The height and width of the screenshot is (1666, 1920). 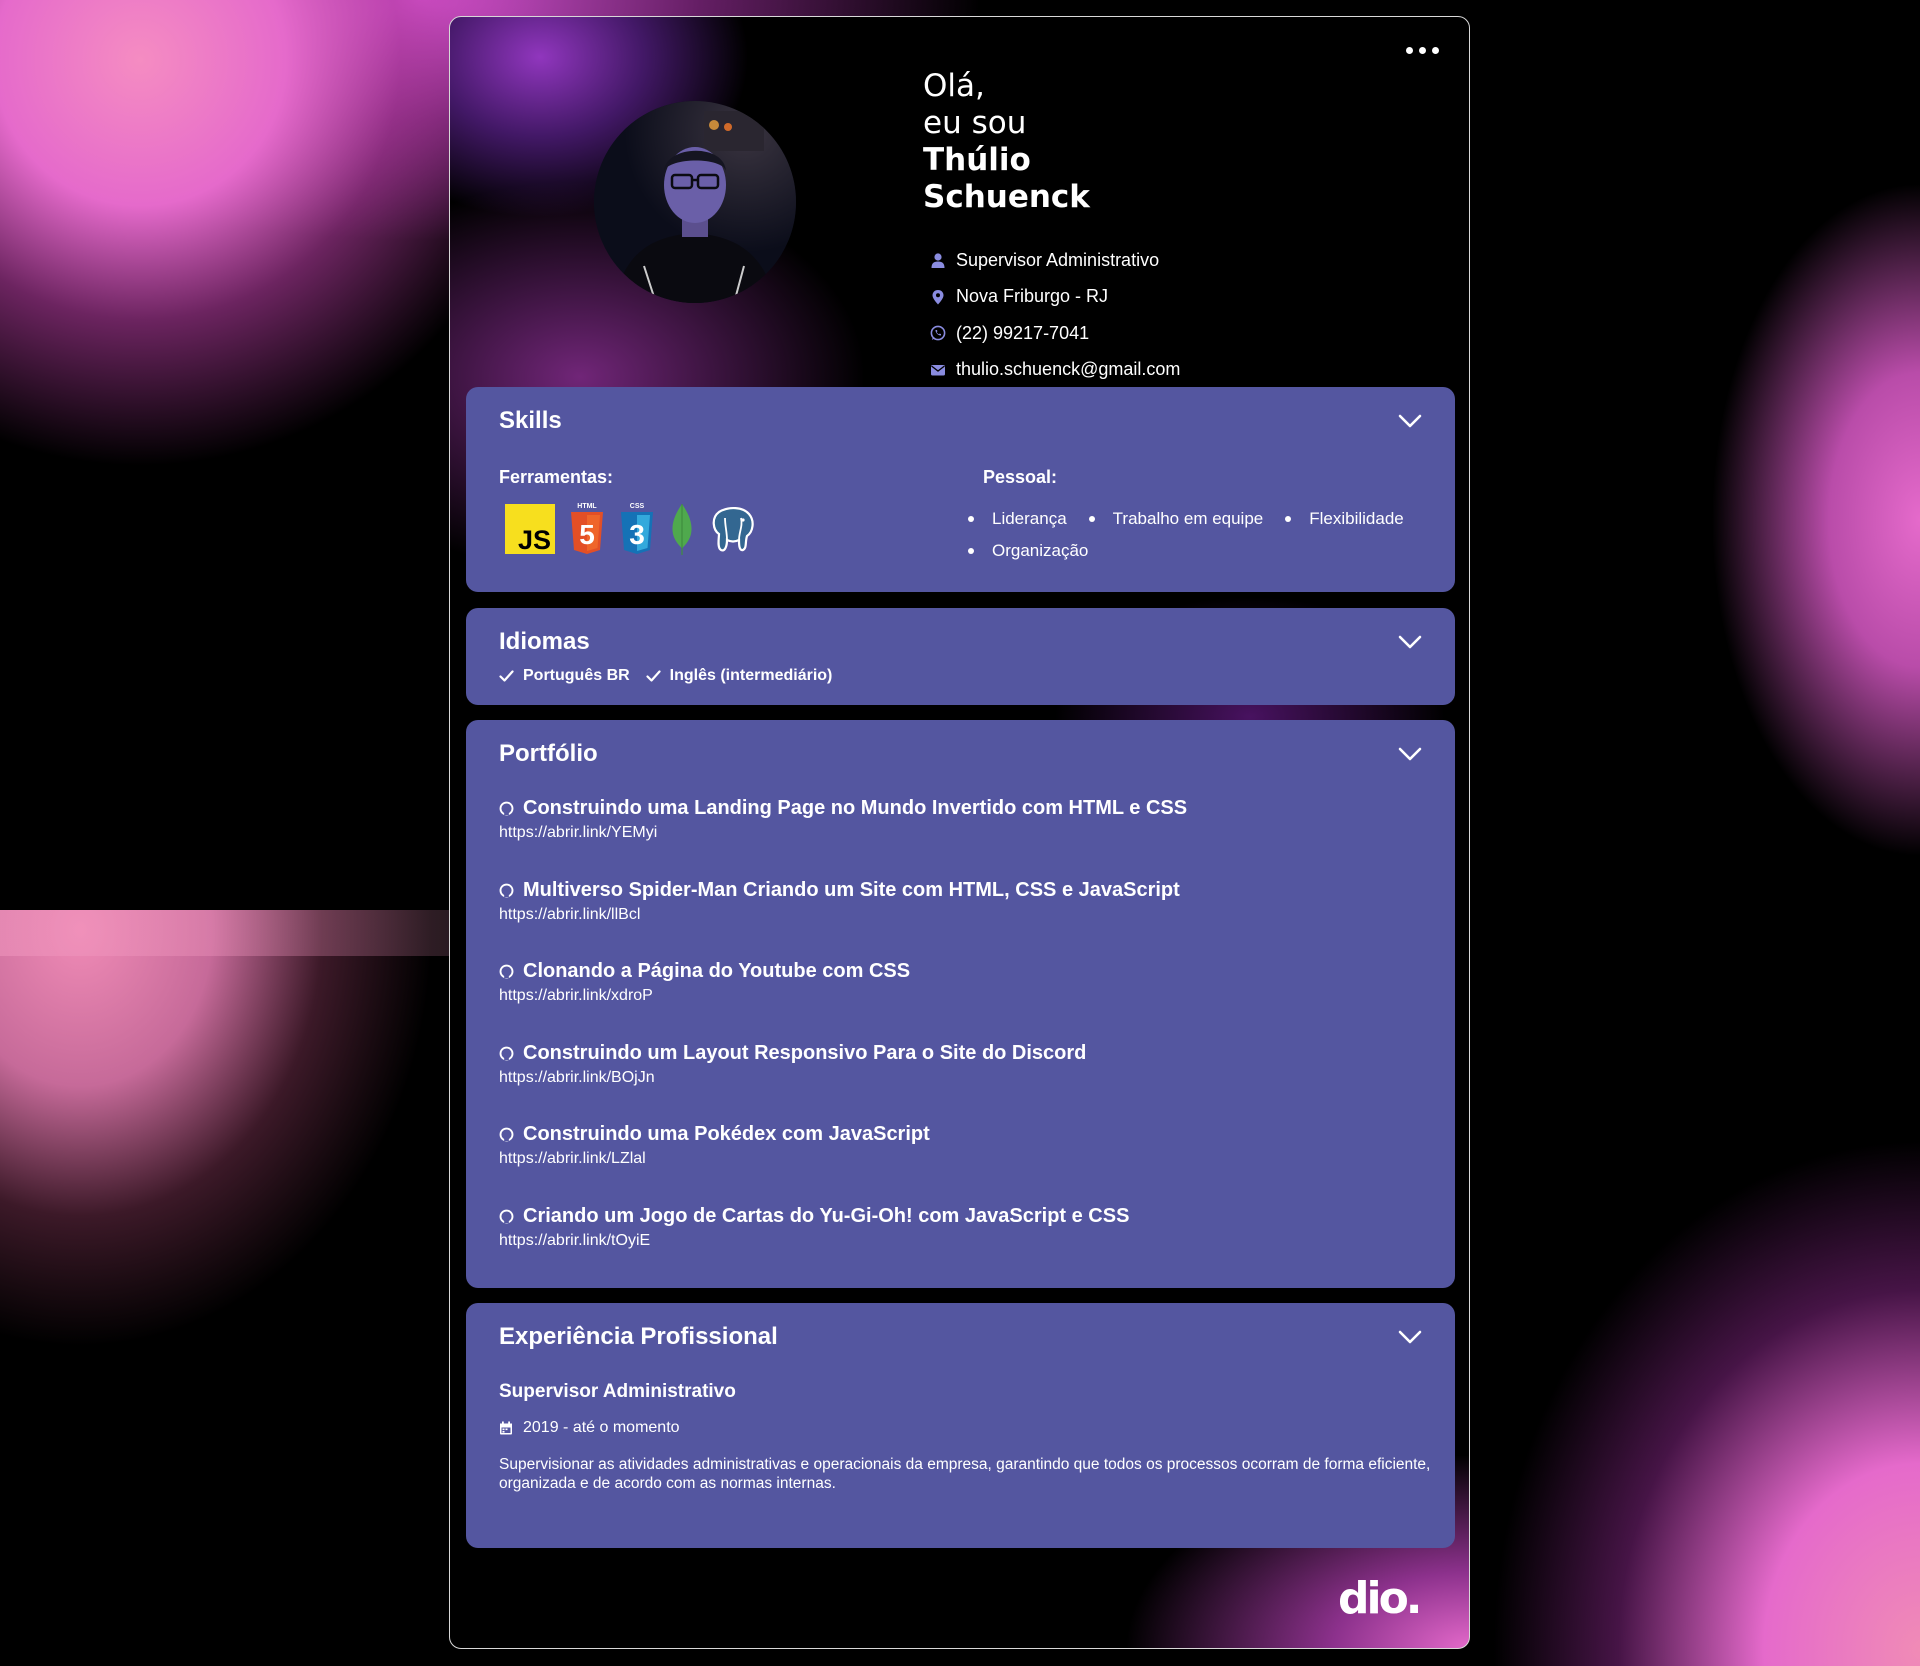 I want to click on language-label: Inglês (intermediário), so click(x=751, y=675).